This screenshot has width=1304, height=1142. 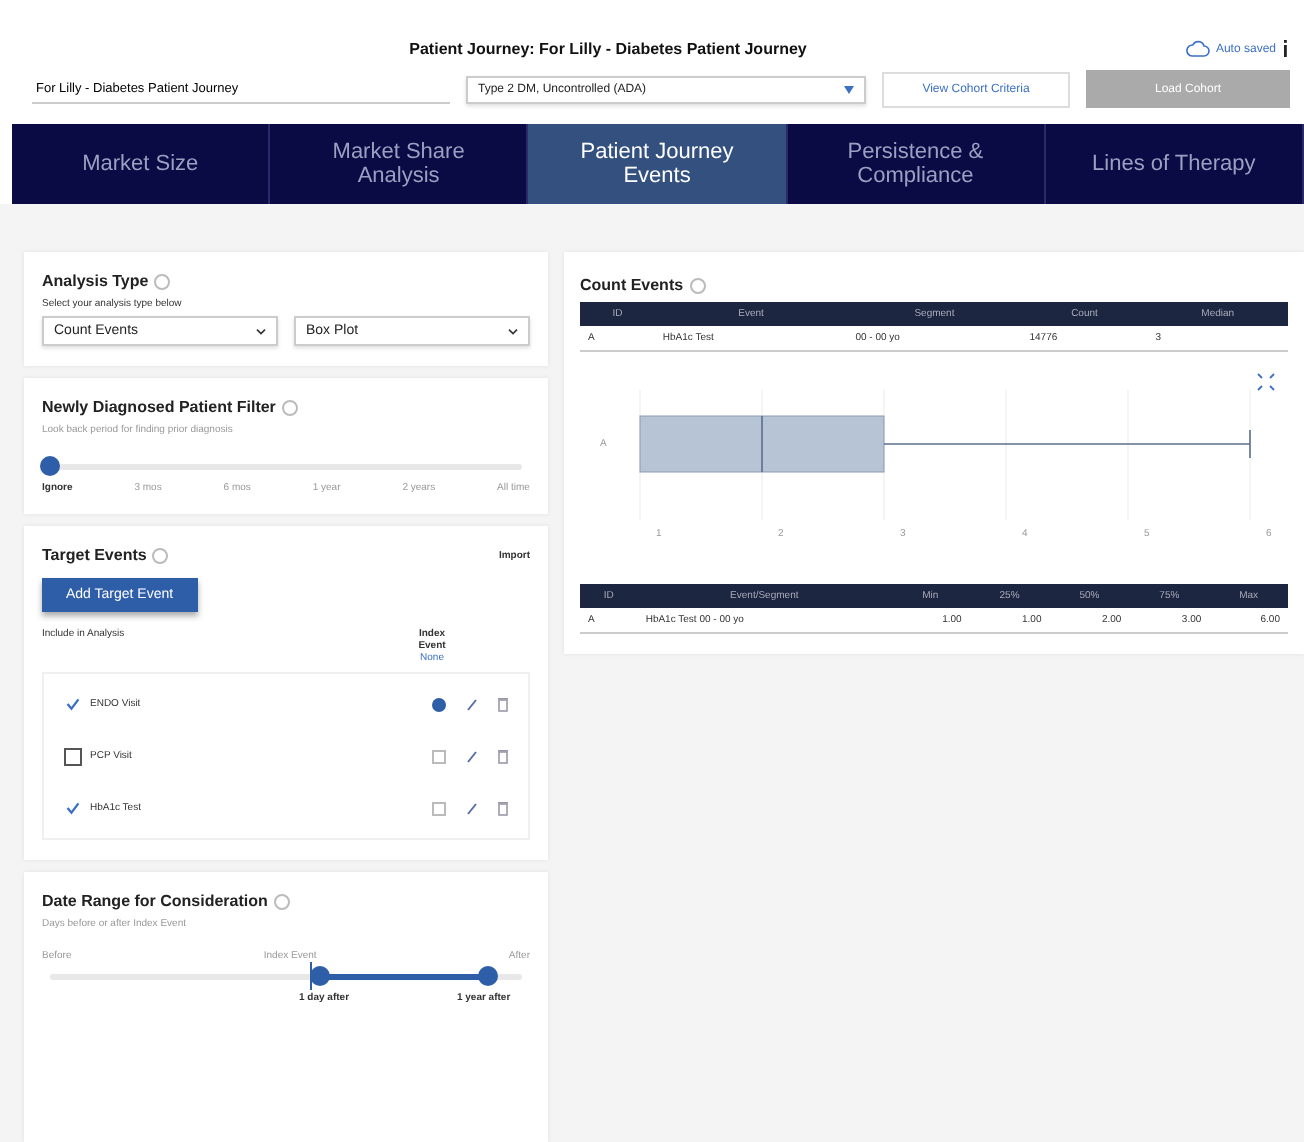 I want to click on caret-icon, so click(x=849, y=89).